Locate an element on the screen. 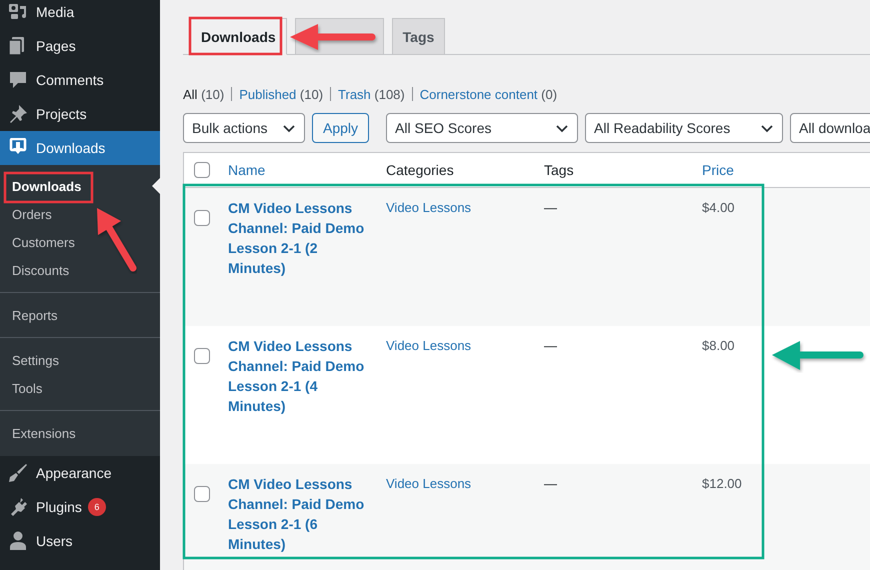  menu-label: Users is located at coordinates (54, 541).